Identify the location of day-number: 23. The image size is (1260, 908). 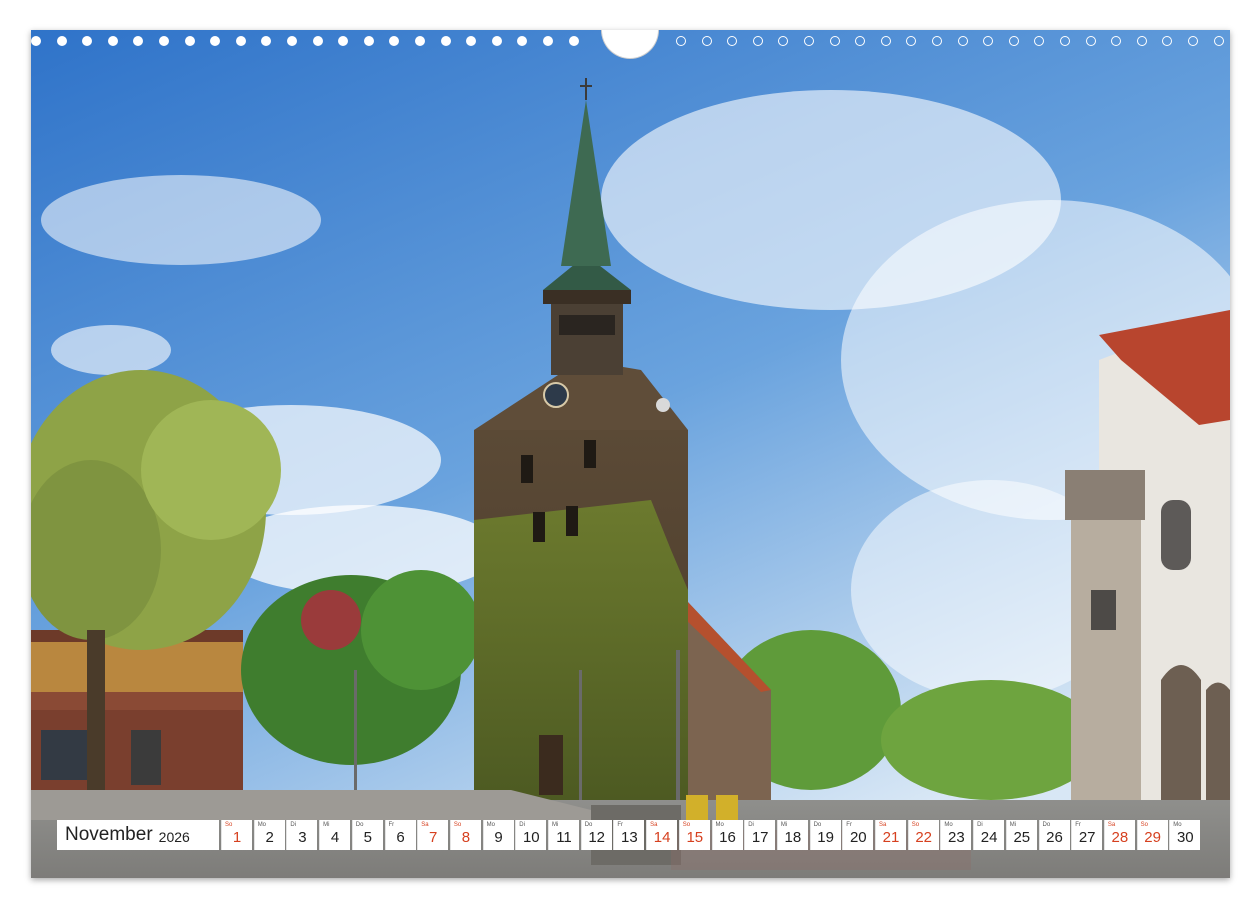
(956, 837).